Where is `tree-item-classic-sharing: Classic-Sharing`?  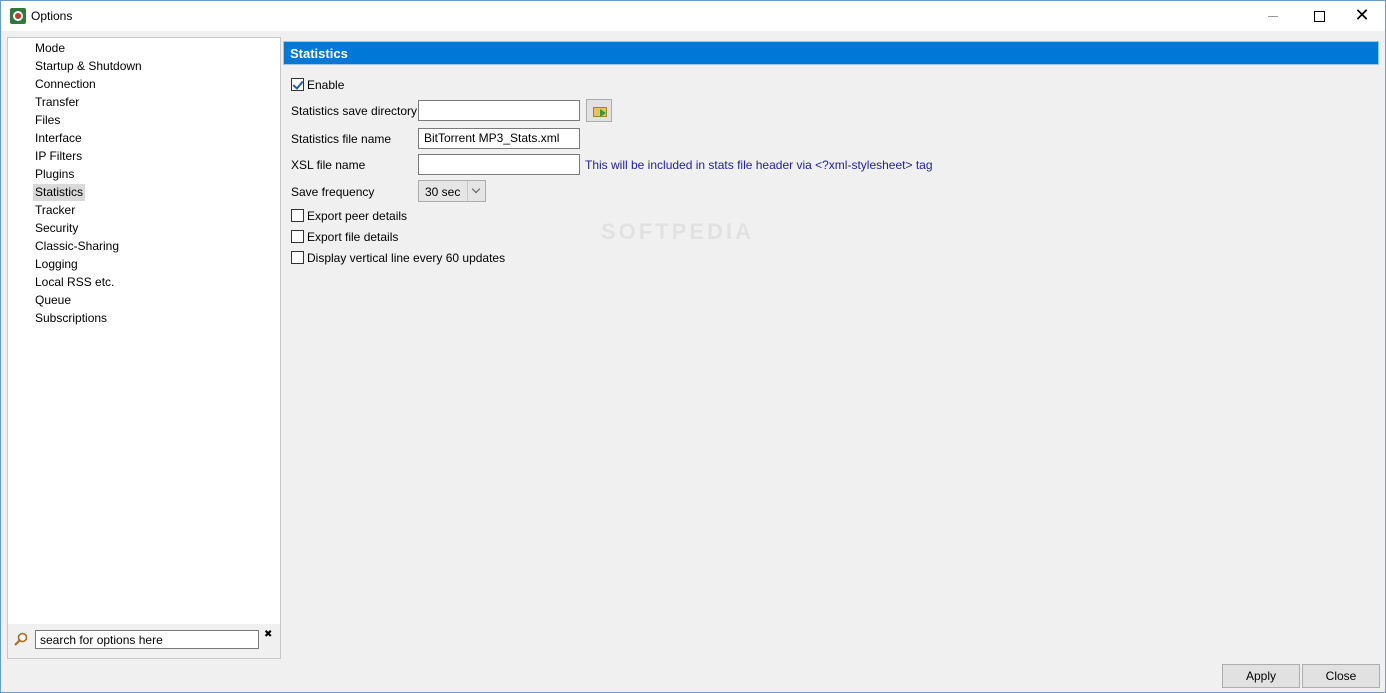
tree-item-classic-sharing: Classic-Sharing is located at coordinates (77, 246).